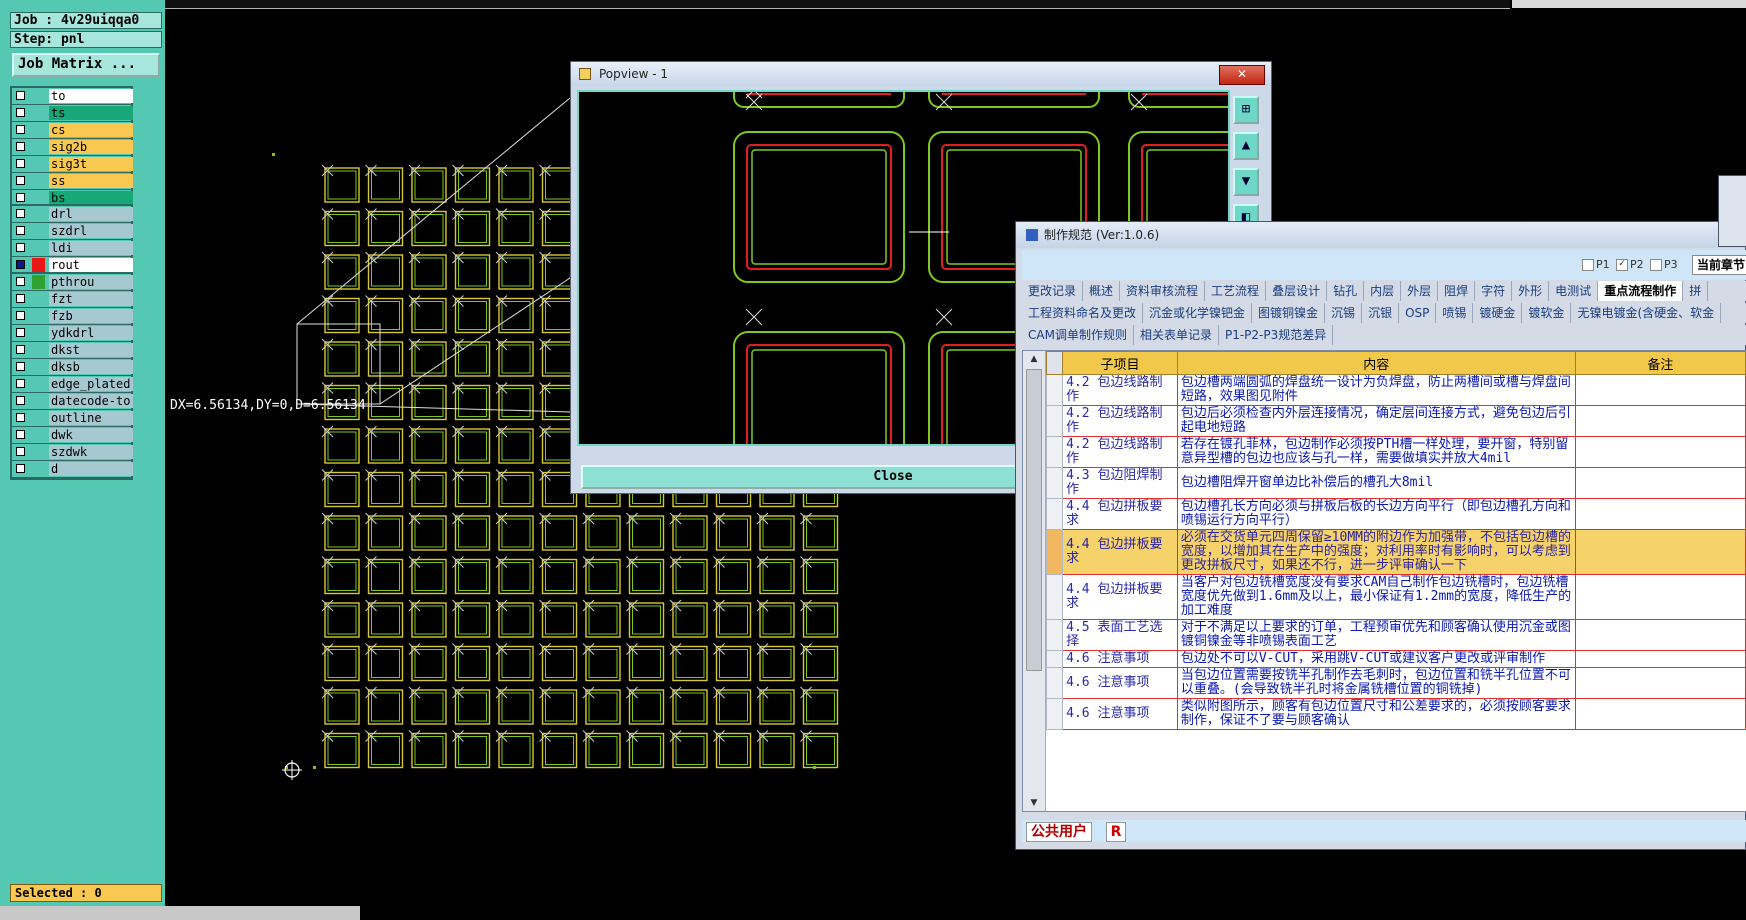 The width and height of the screenshot is (1746, 920). What do you see at coordinates (1719, 265) in the screenshot?
I see `current-section-button: 当前章节` at bounding box center [1719, 265].